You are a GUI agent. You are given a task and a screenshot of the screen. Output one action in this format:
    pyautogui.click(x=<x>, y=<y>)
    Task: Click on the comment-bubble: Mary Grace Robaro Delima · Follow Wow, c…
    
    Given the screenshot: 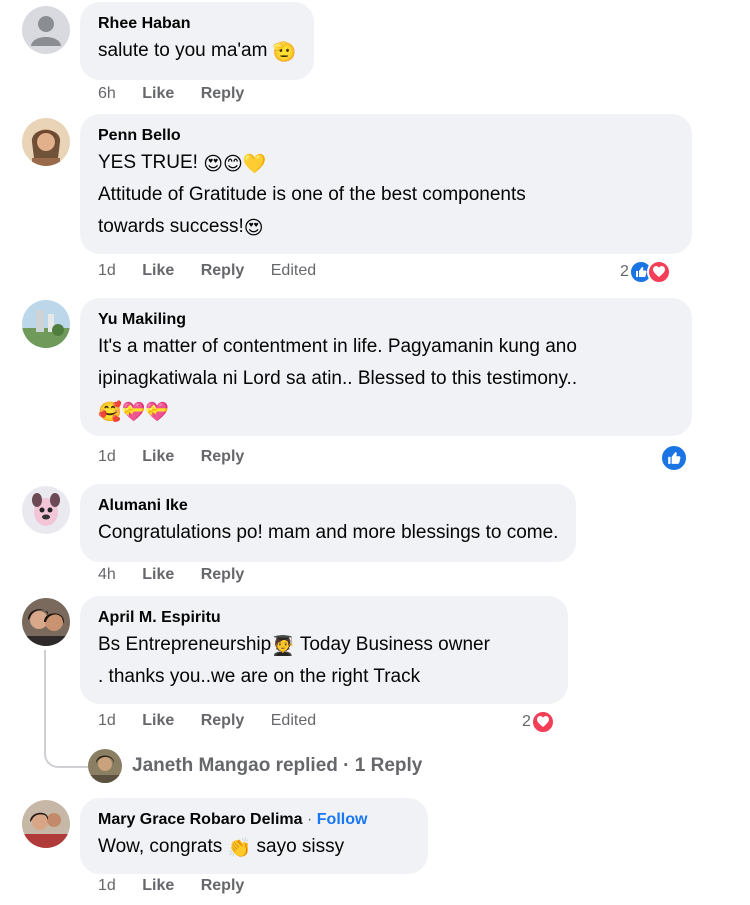 What is the action you would take?
    pyautogui.click(x=254, y=836)
    